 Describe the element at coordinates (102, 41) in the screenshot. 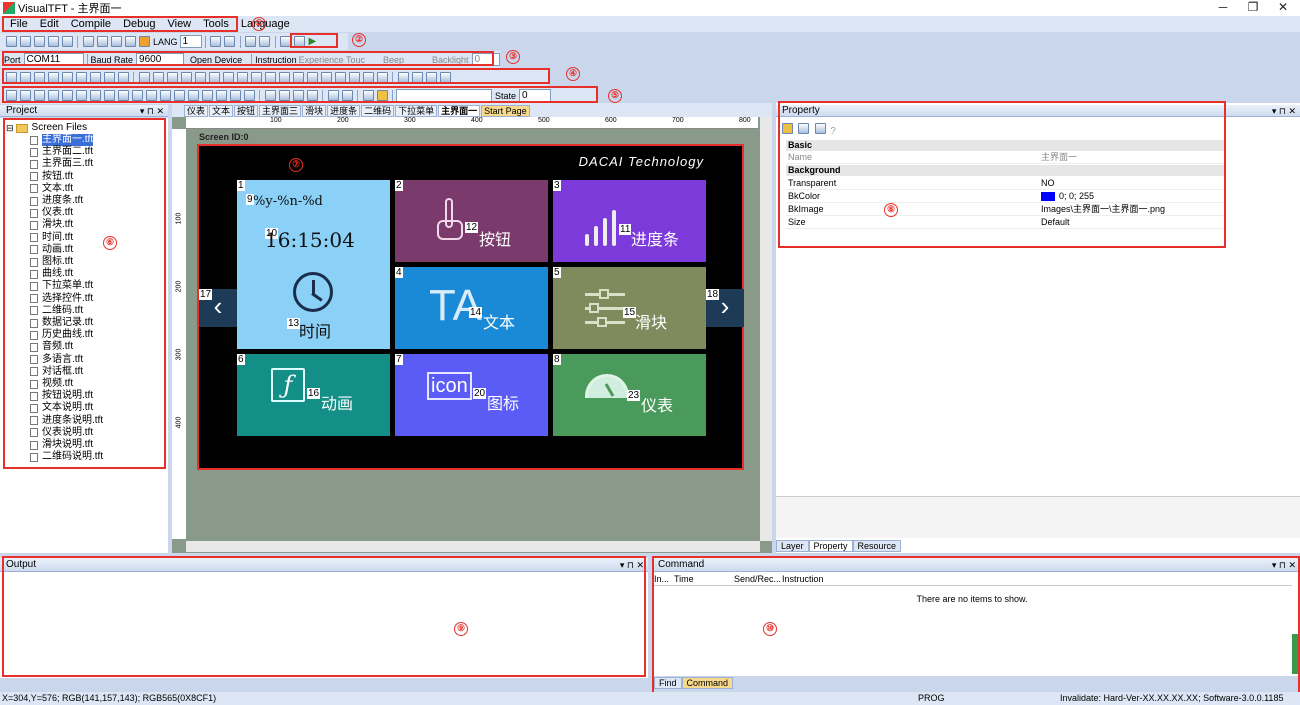

I see `copy-icon` at that location.